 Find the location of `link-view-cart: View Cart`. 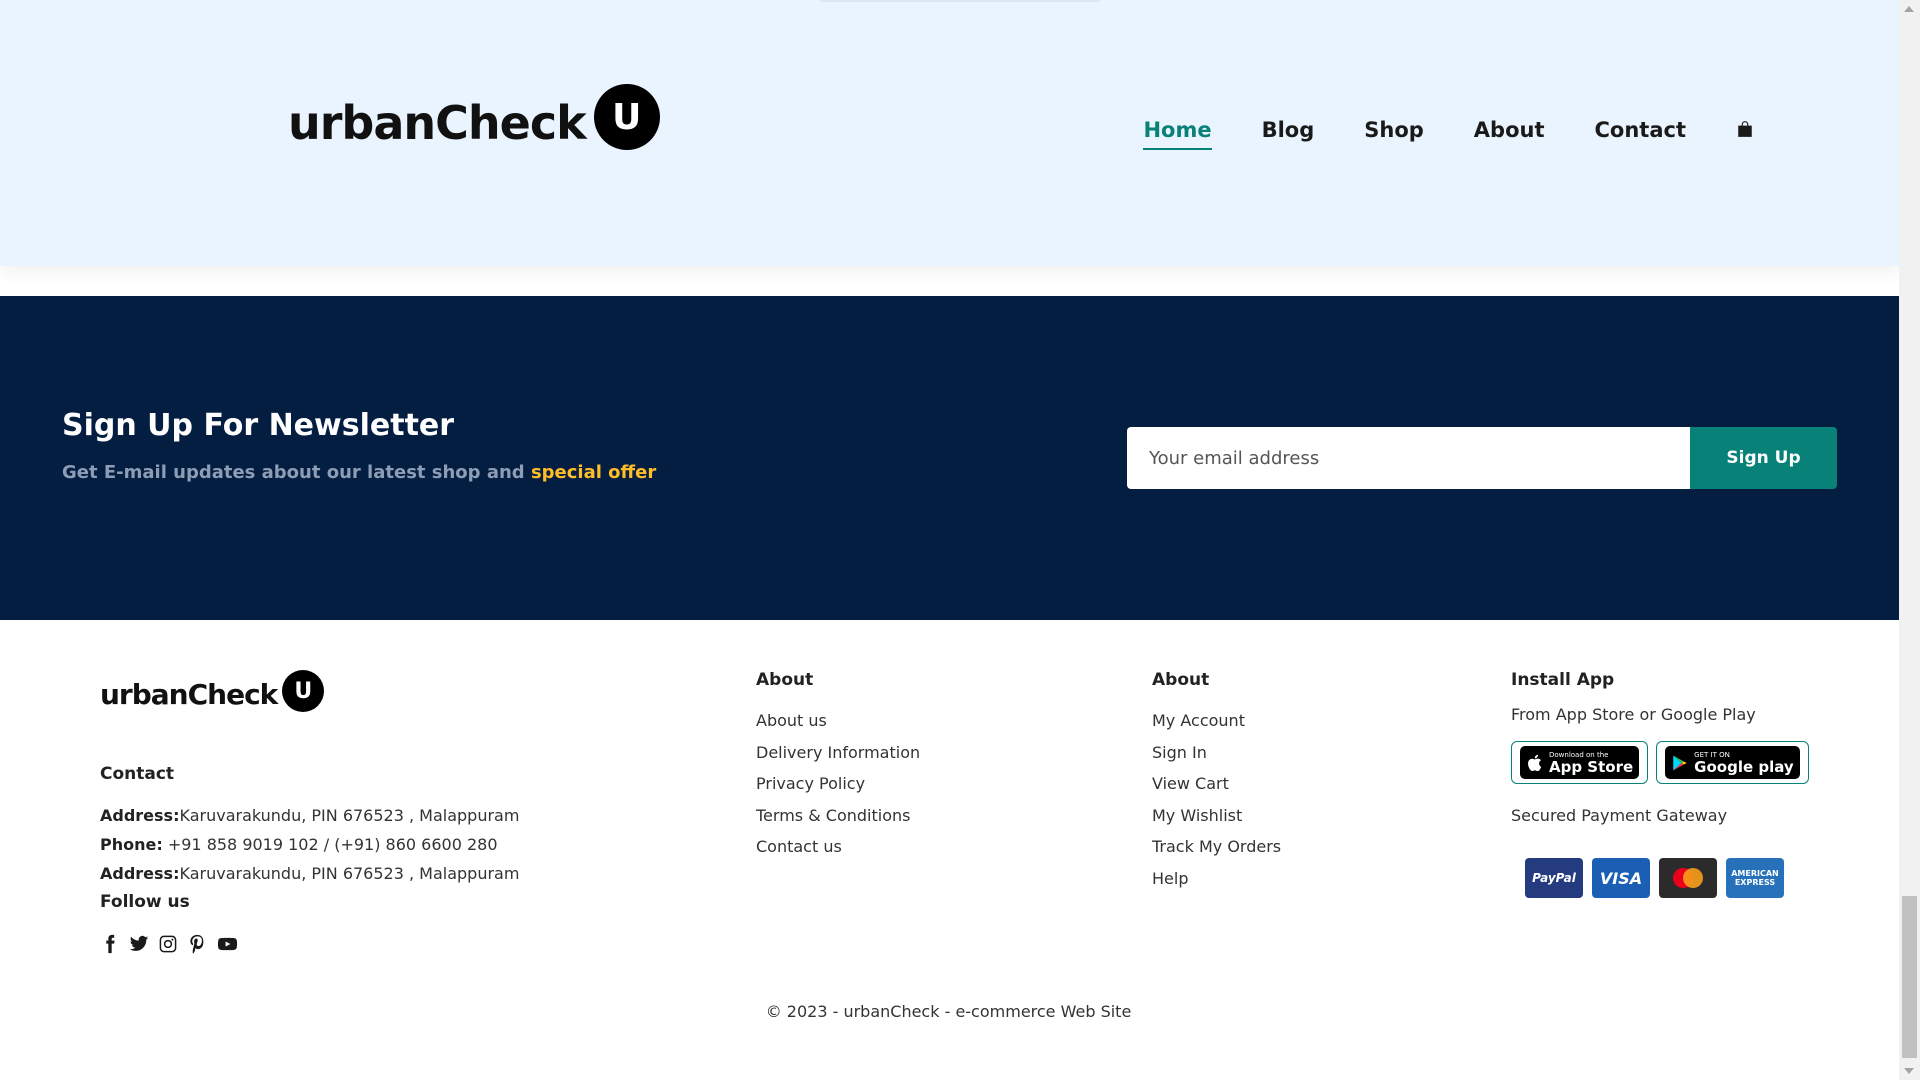

link-view-cart: View Cart is located at coordinates (1216, 784).